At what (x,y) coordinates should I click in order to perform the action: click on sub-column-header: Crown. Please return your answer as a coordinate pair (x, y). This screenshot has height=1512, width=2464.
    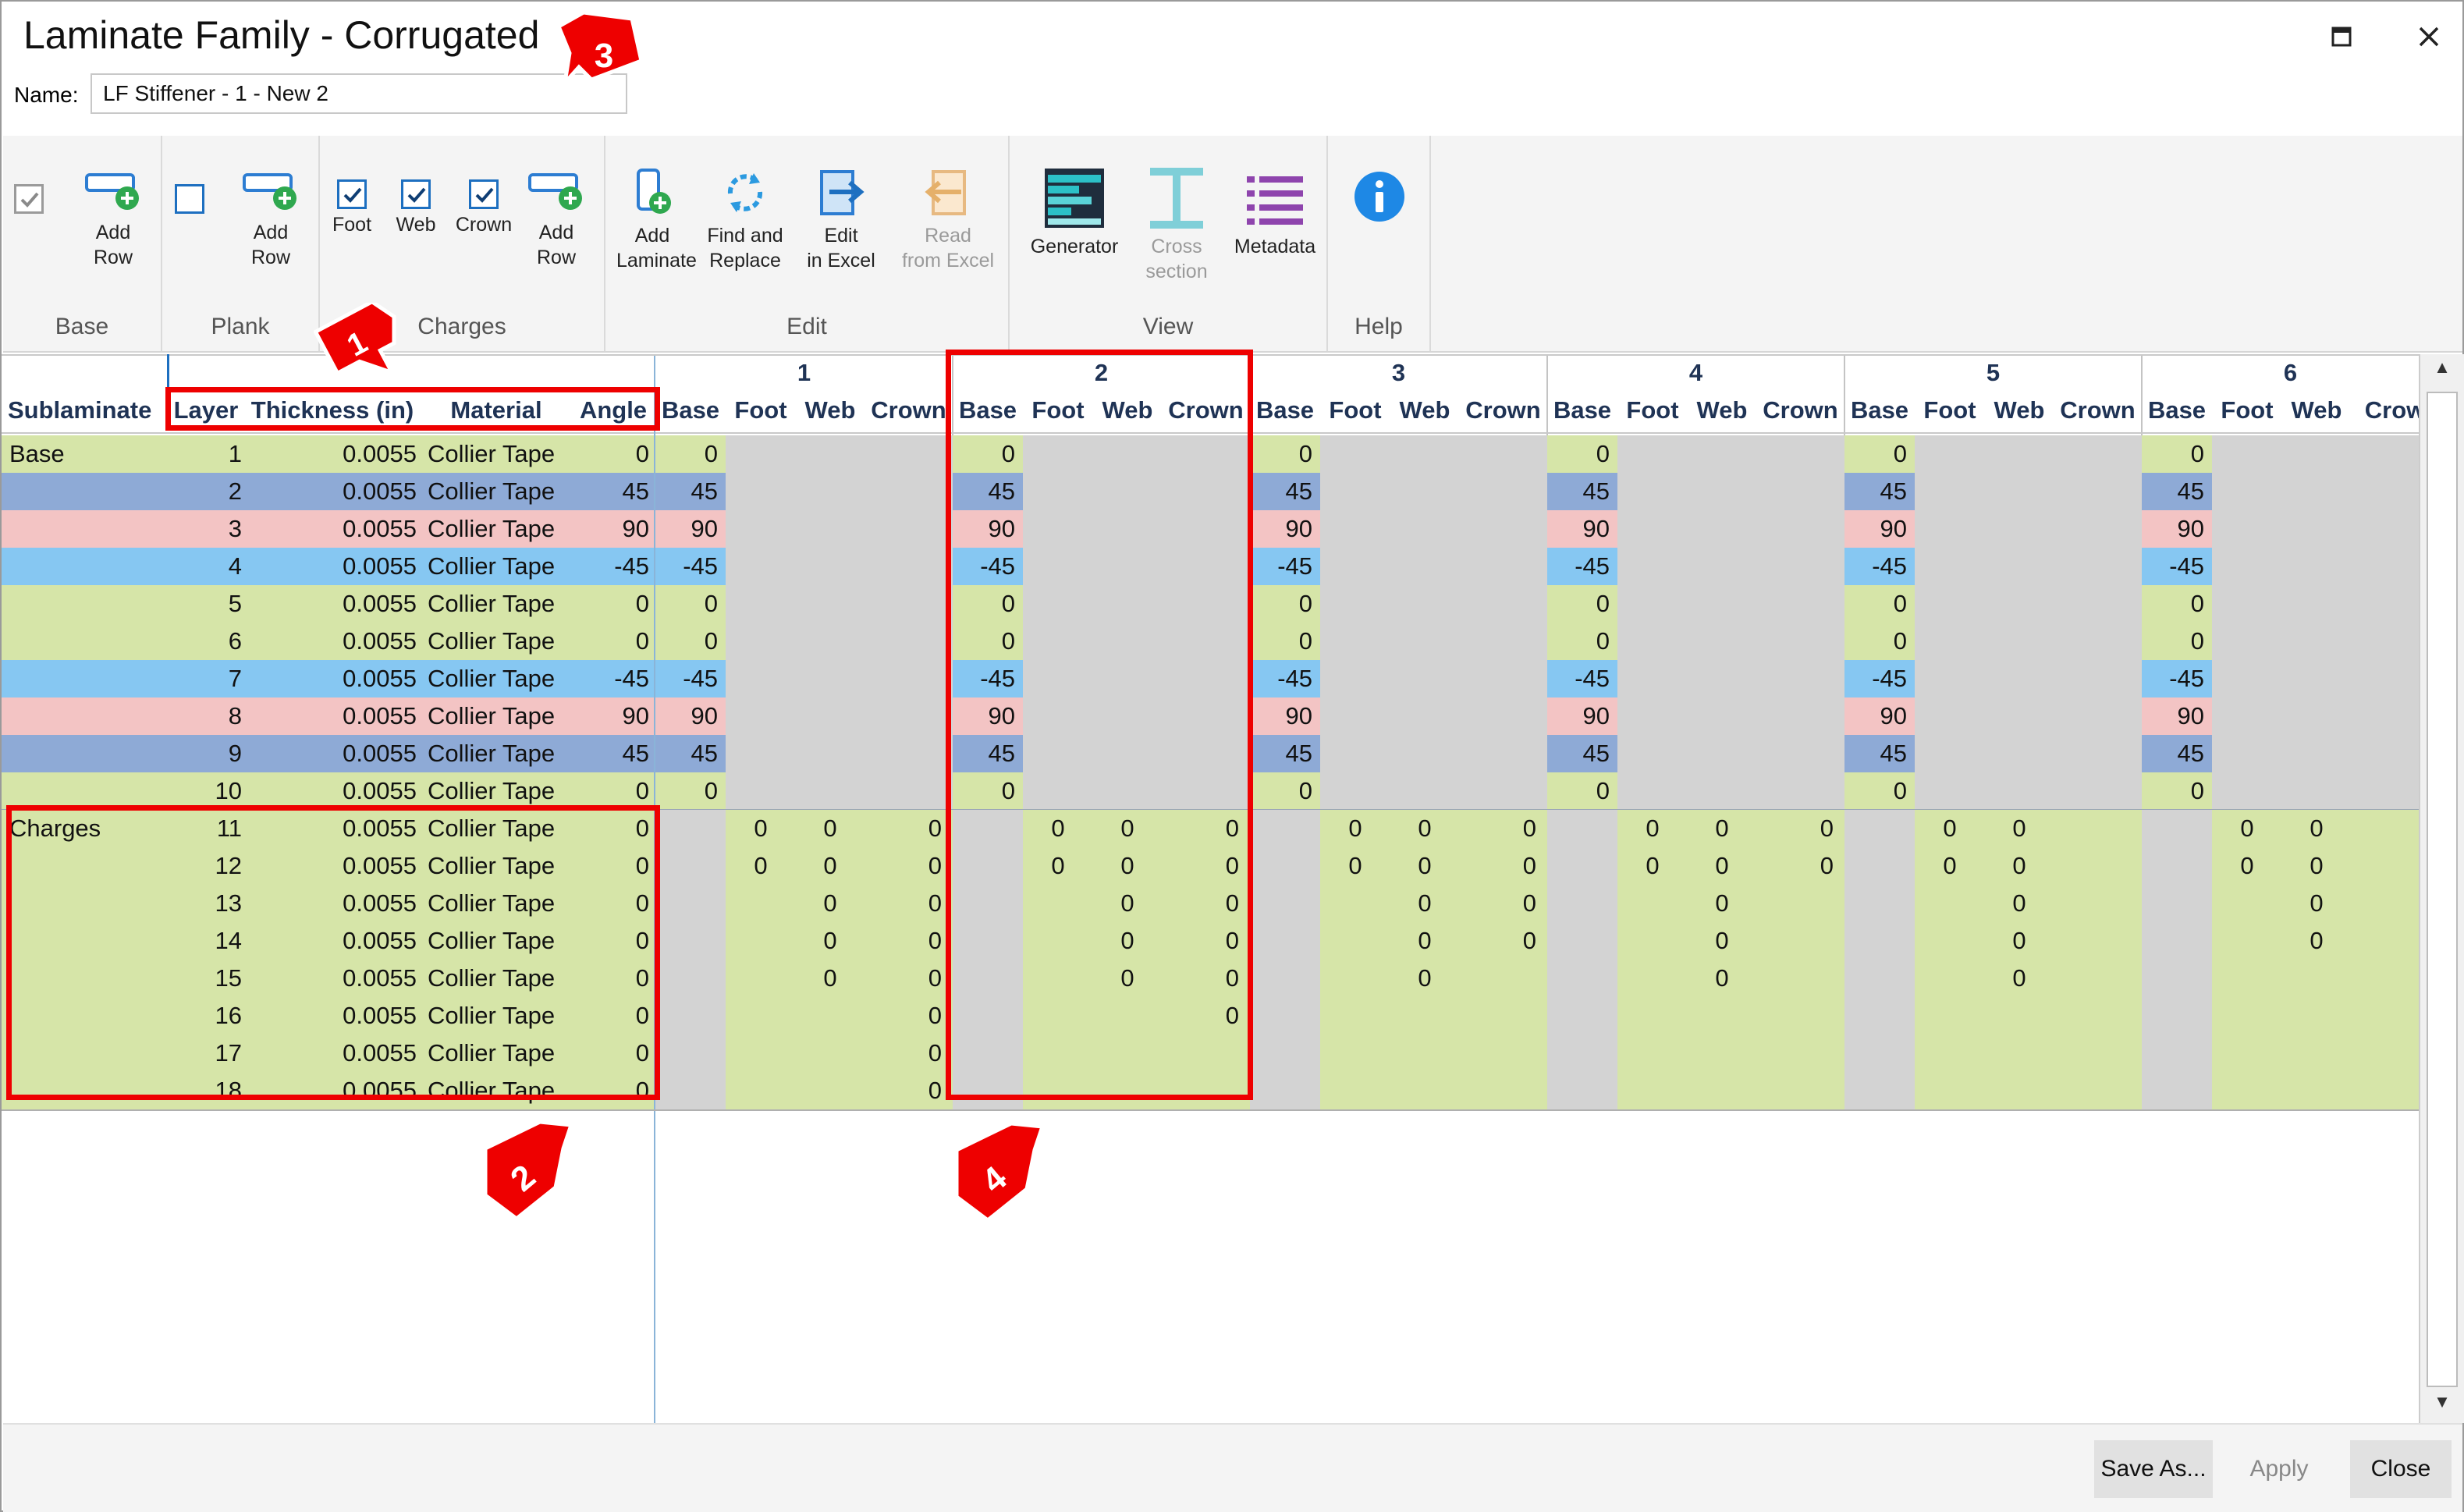
    Looking at the image, I should click on (1800, 410).